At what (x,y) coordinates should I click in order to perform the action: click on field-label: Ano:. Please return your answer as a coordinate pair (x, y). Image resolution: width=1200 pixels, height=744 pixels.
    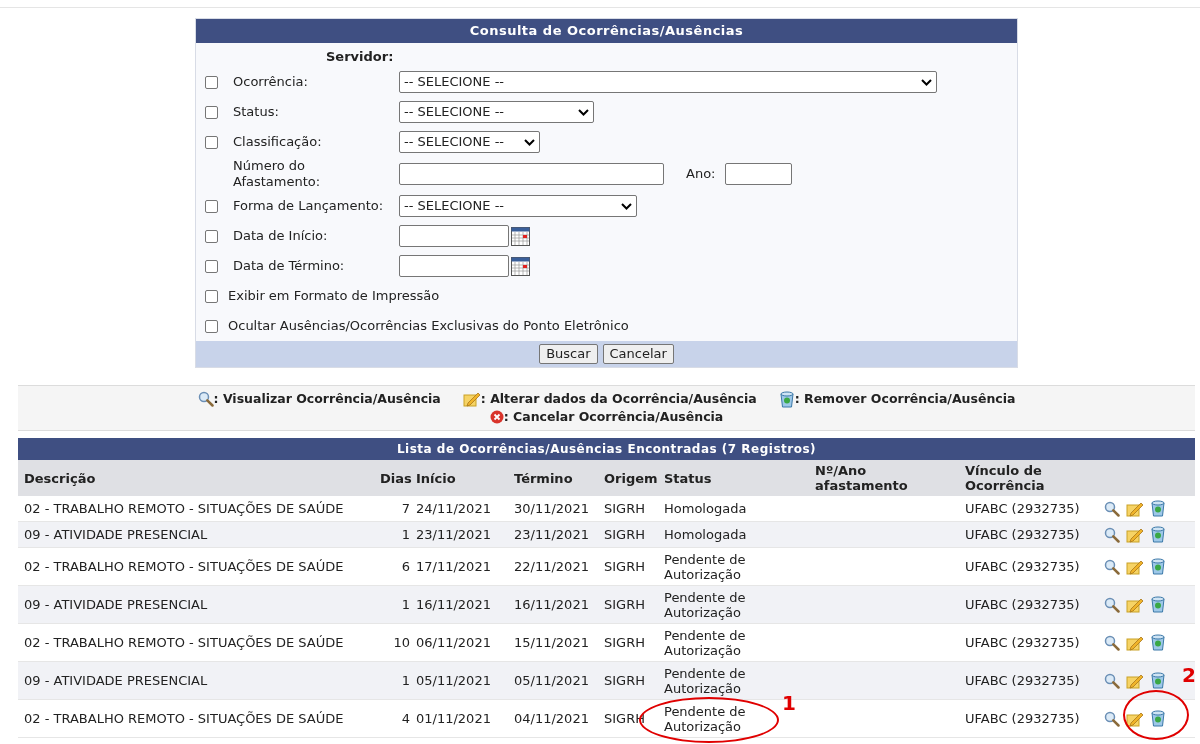
    Looking at the image, I should click on (701, 174).